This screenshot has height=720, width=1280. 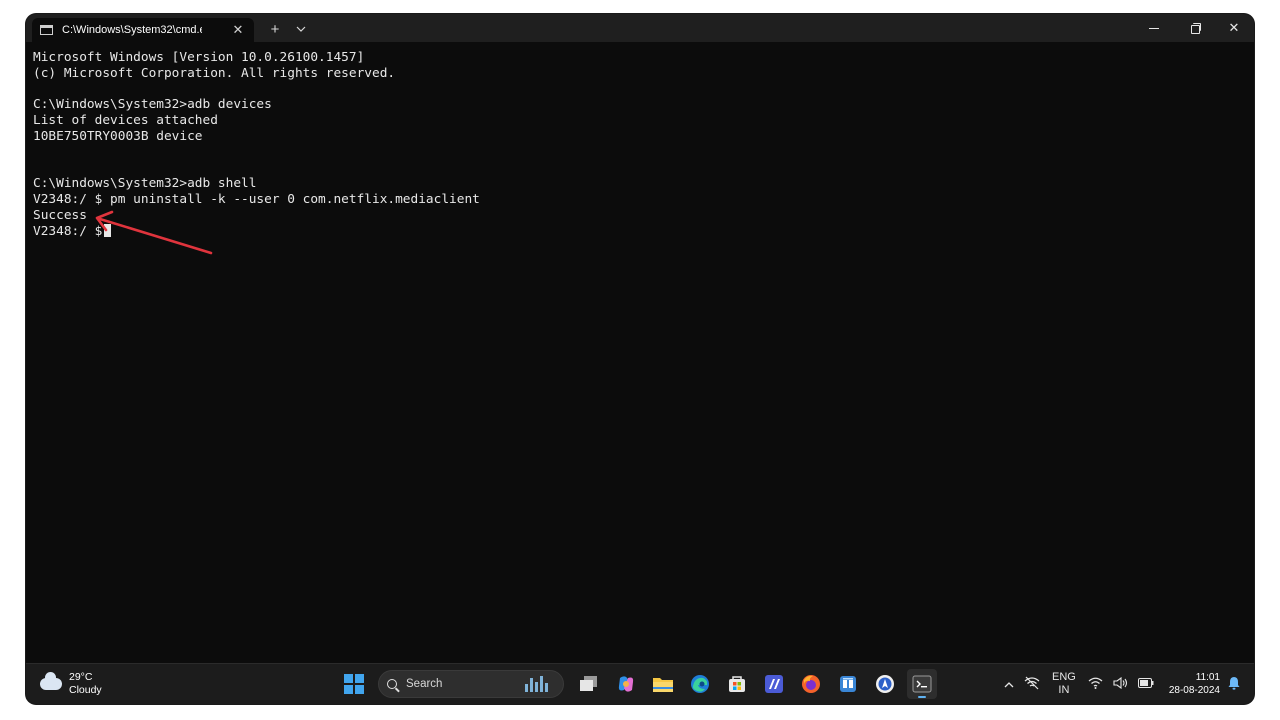 I want to click on store-icon, so click(x=736, y=684).